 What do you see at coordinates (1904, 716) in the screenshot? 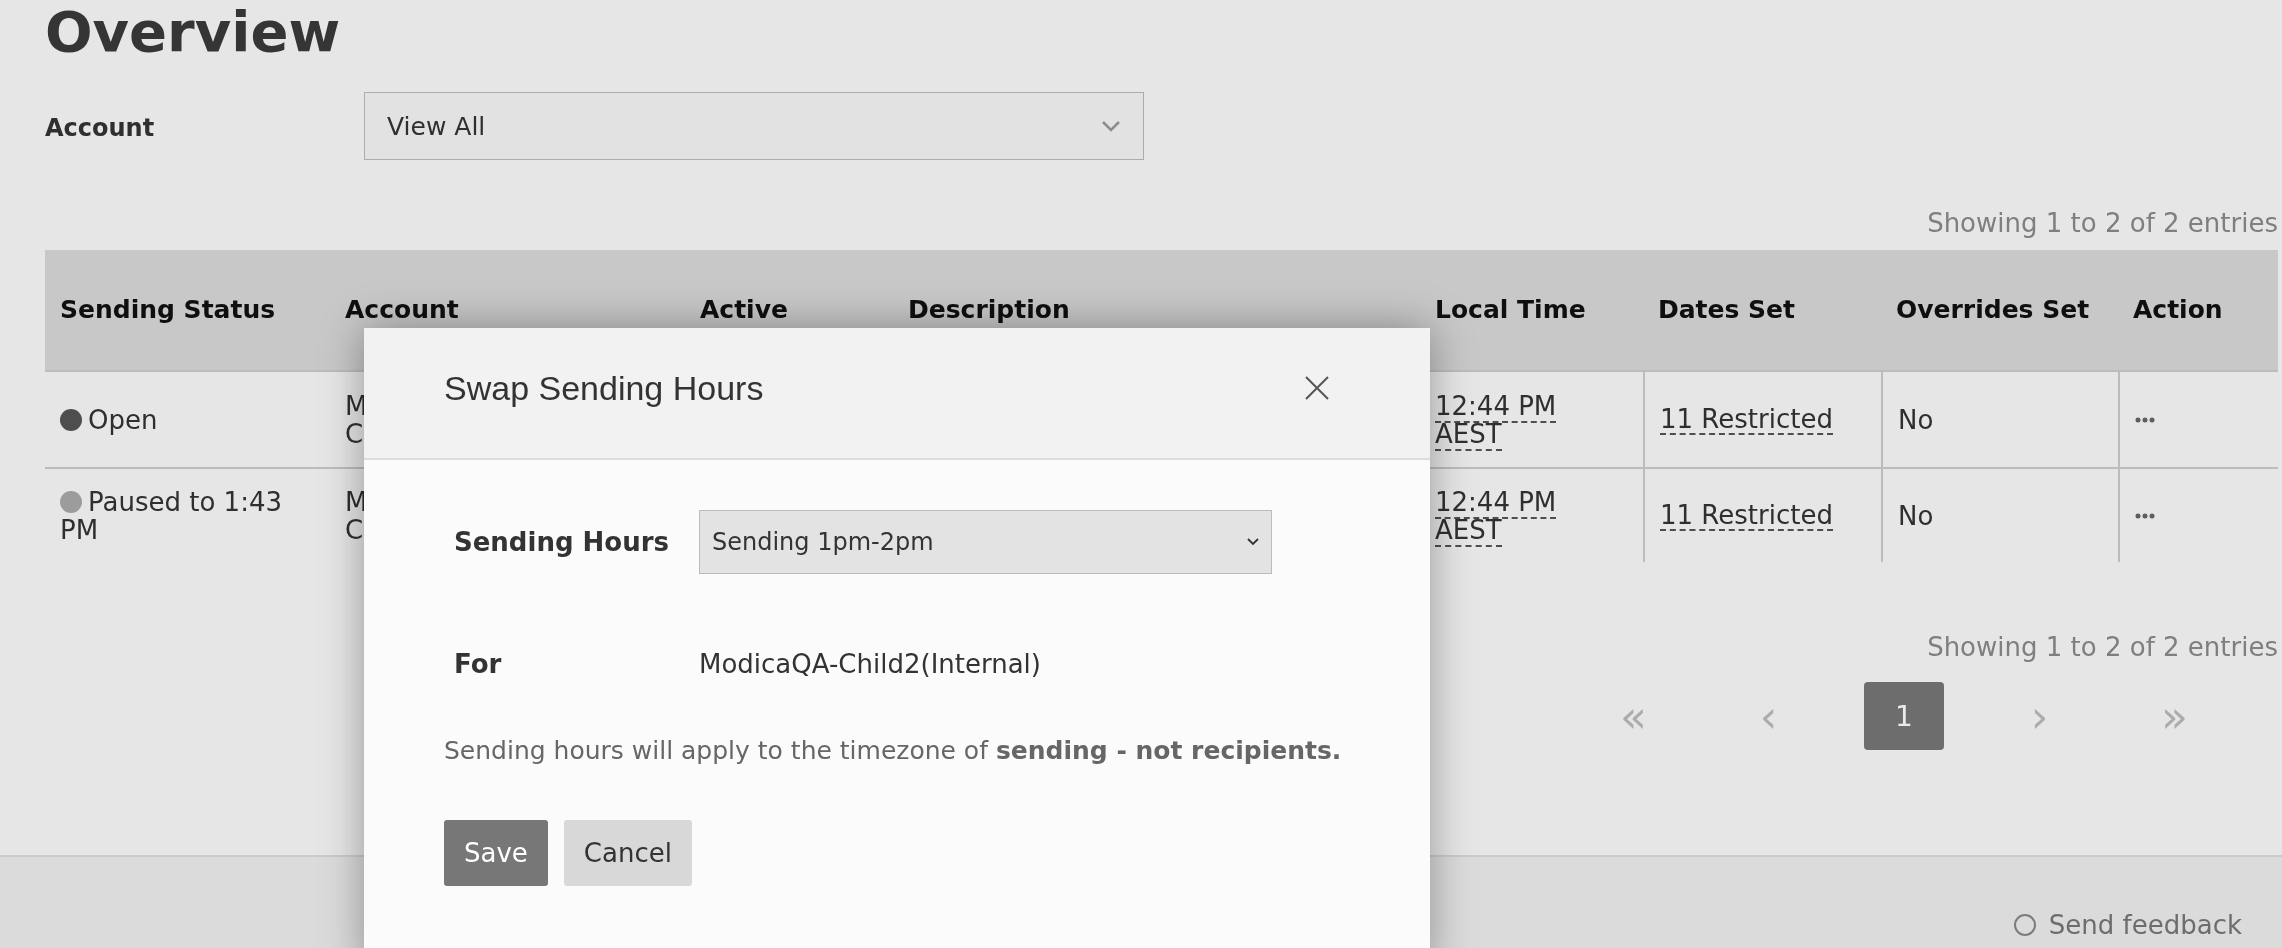
I see `pagination-button: 1` at bounding box center [1904, 716].